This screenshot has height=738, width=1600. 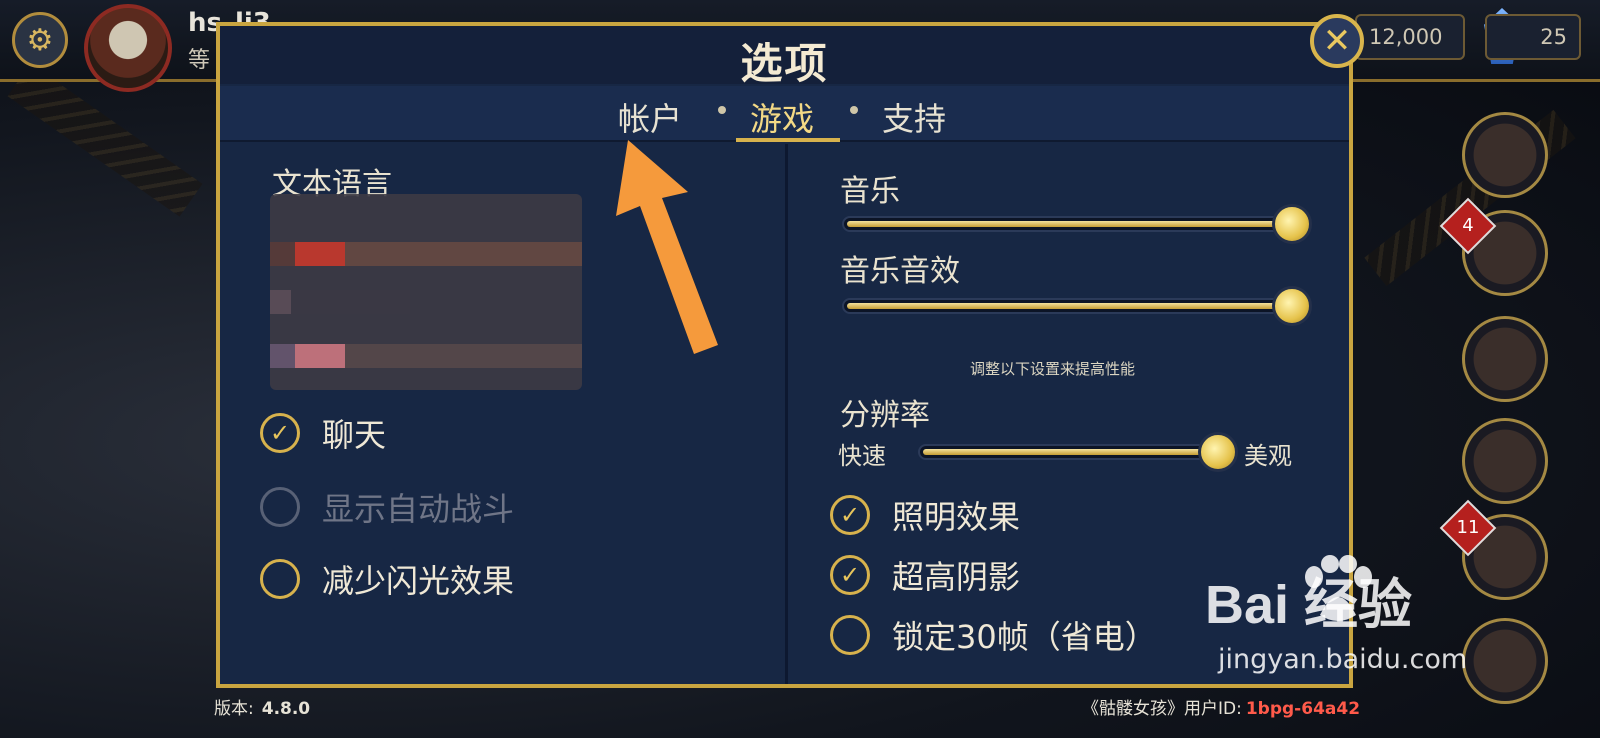 I want to click on tab-support: 支持, so click(x=914, y=117).